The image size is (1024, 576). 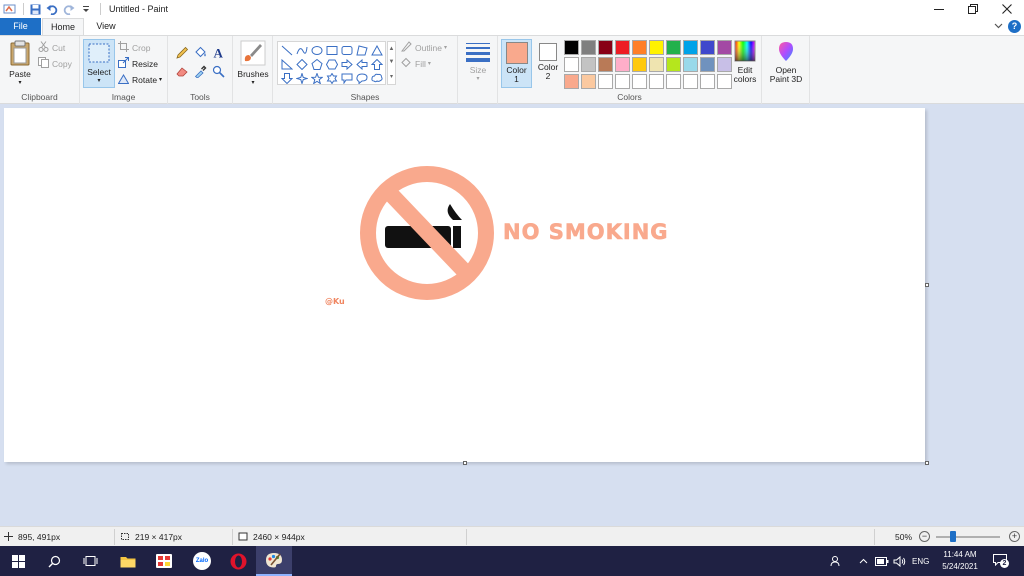 What do you see at coordinates (51, 47) in the screenshot?
I see `cut-button: Cut` at bounding box center [51, 47].